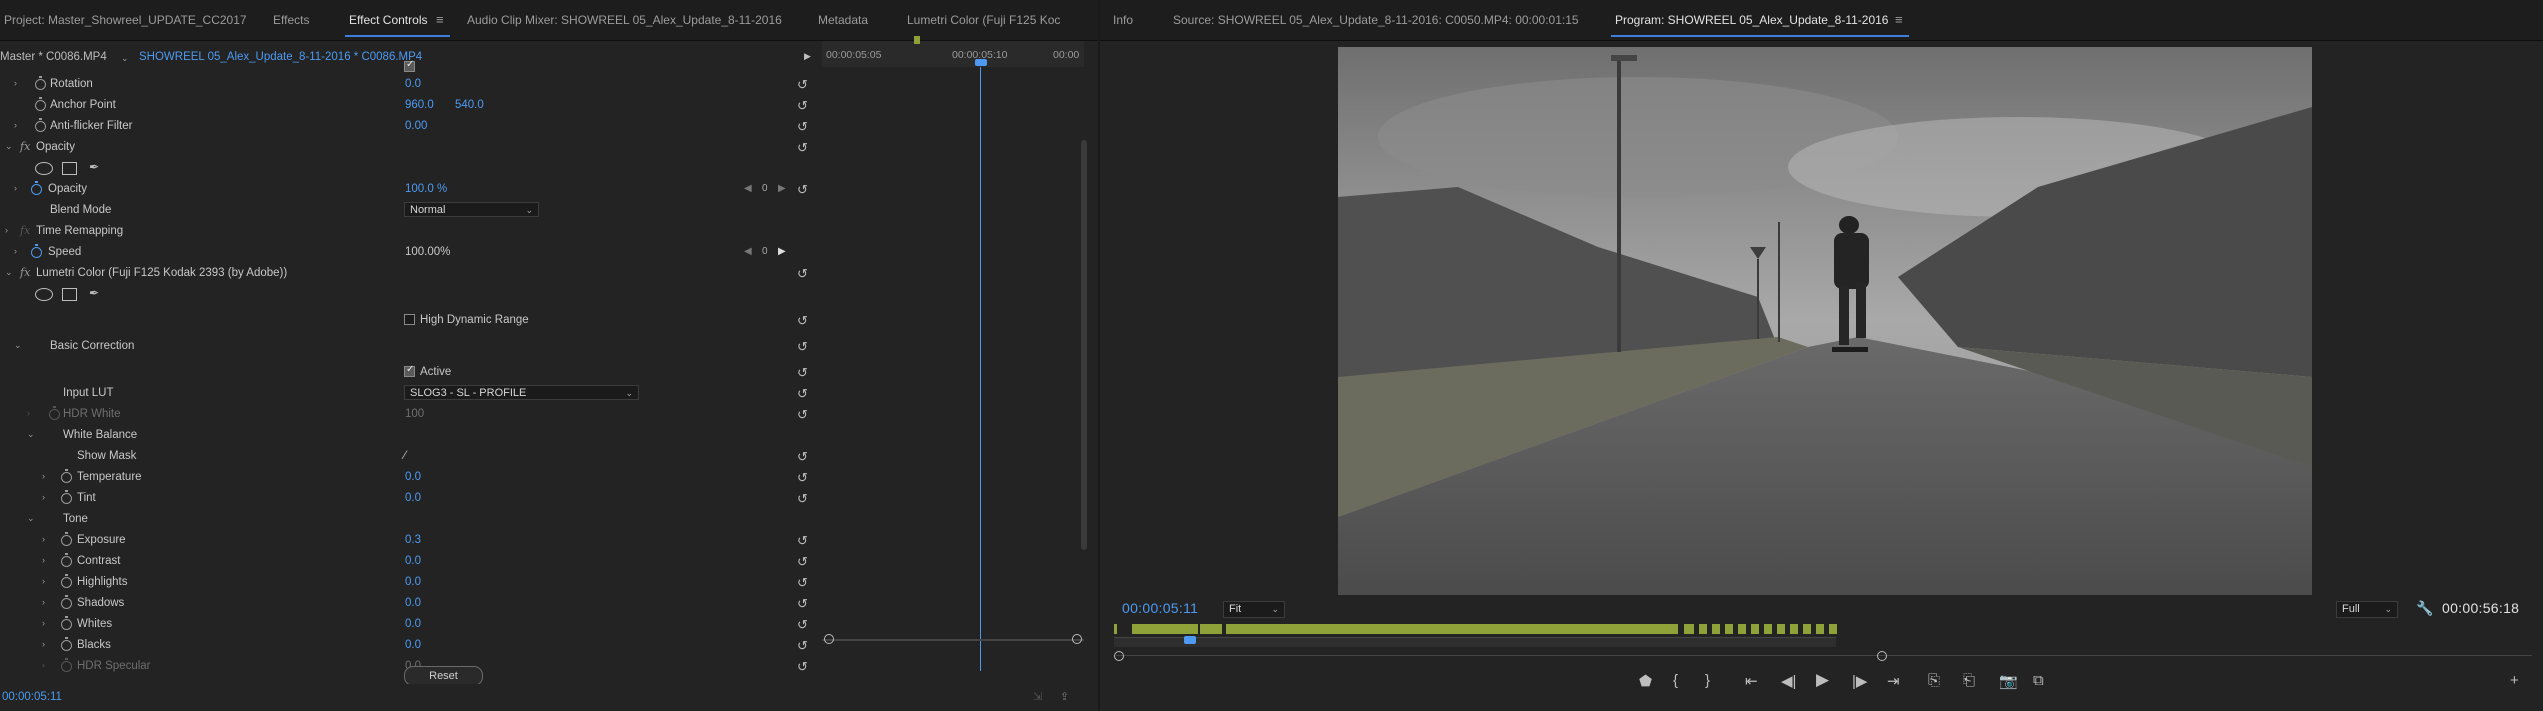 Image resolution: width=2543 pixels, height=711 pixels. Describe the element at coordinates (953, 640) in the screenshot. I see `zoom-scrollbar` at that location.